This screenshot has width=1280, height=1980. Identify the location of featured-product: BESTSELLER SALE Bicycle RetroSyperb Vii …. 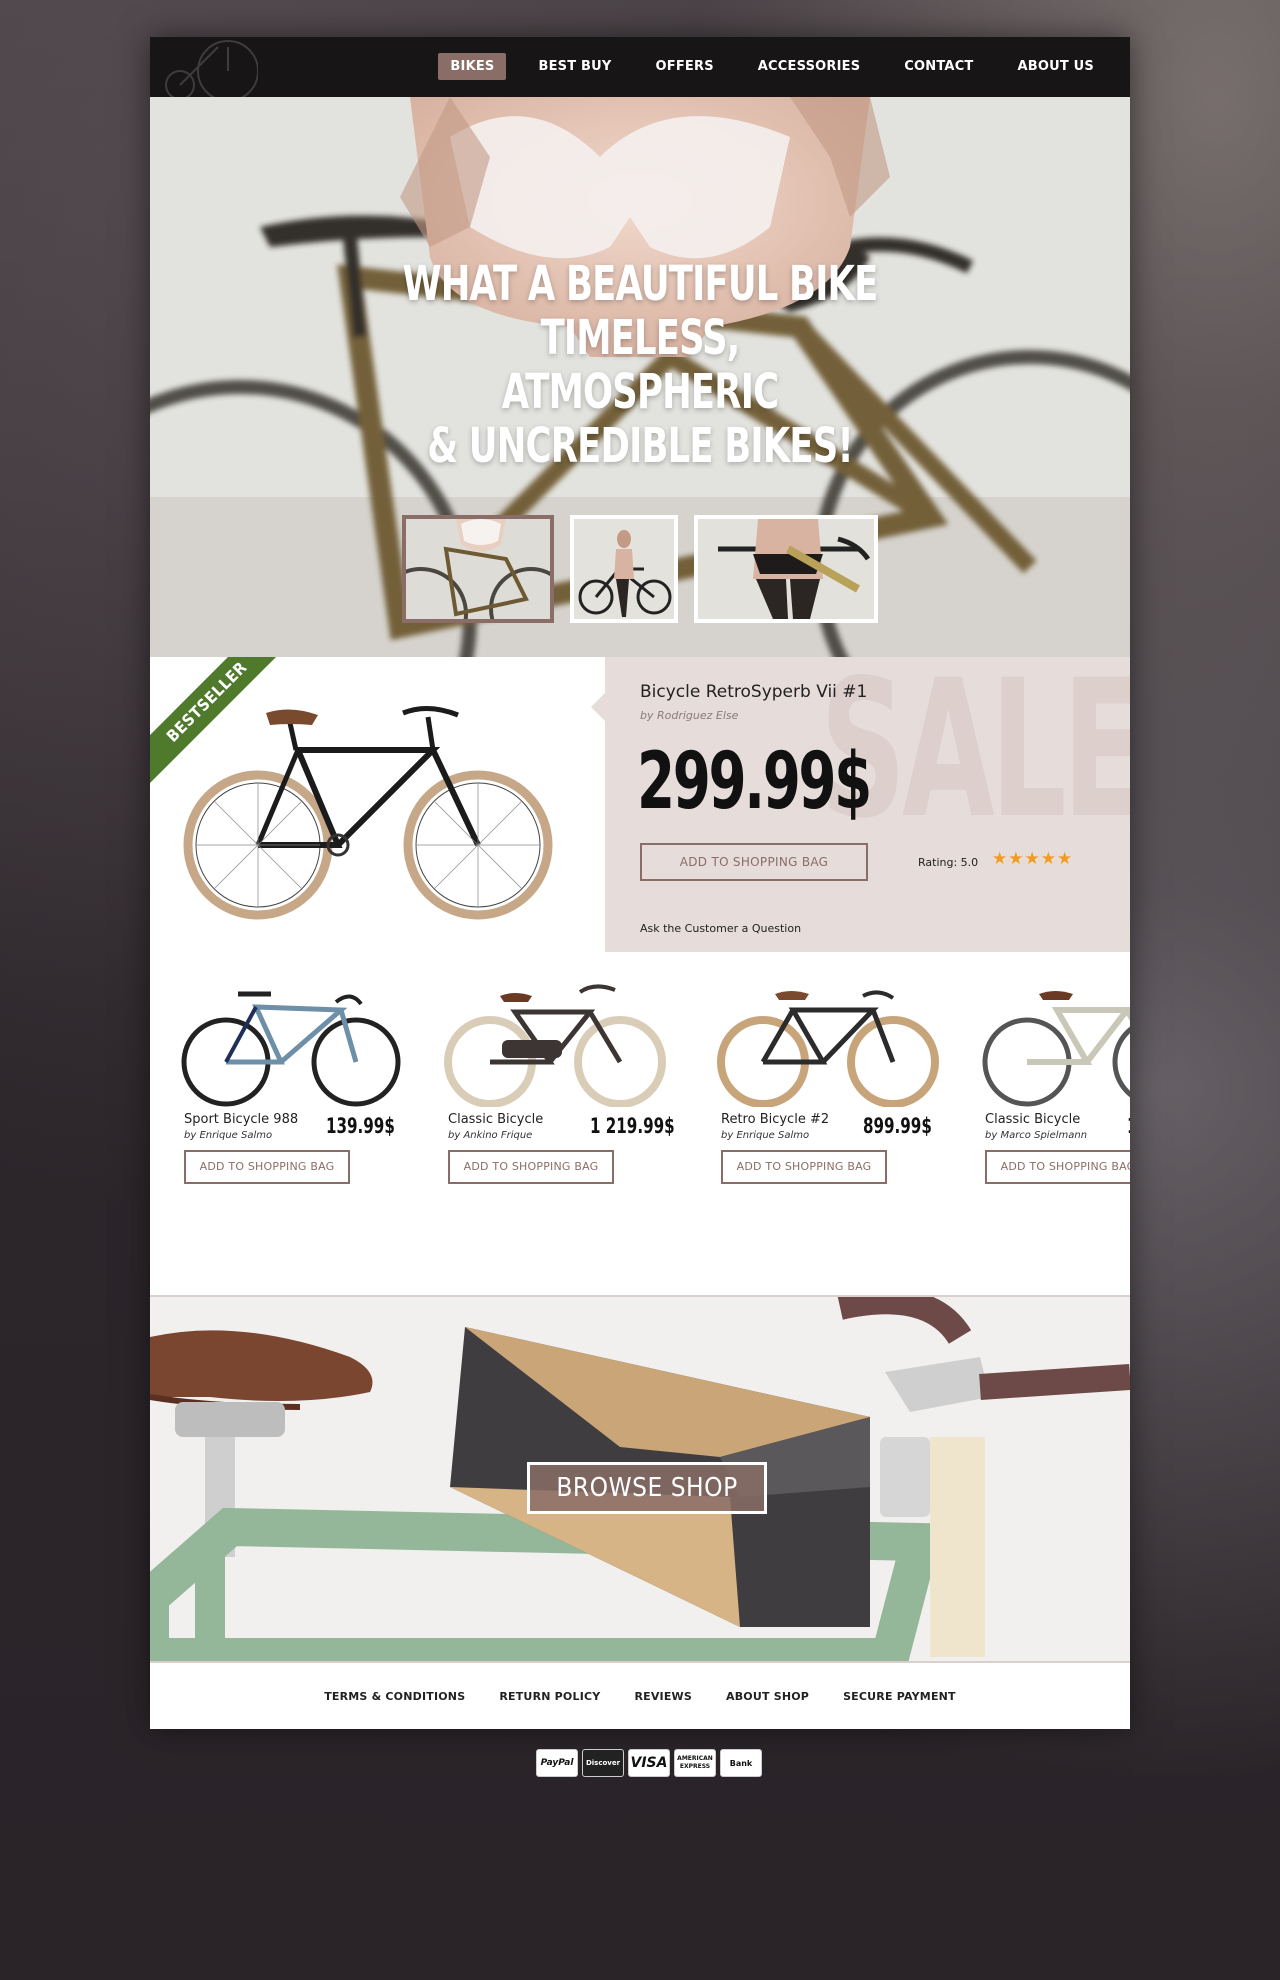
(640, 804).